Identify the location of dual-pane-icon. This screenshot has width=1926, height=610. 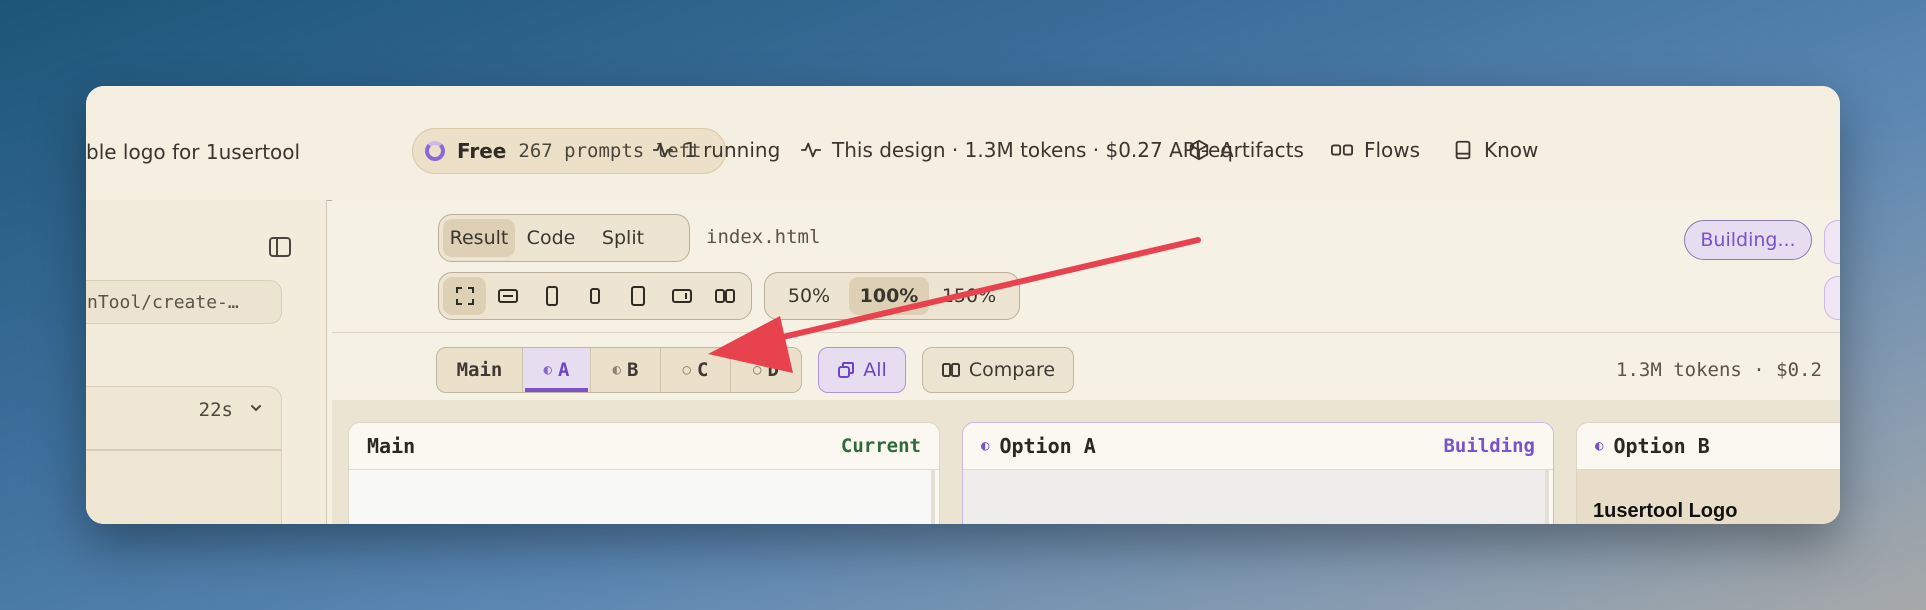
(725, 296).